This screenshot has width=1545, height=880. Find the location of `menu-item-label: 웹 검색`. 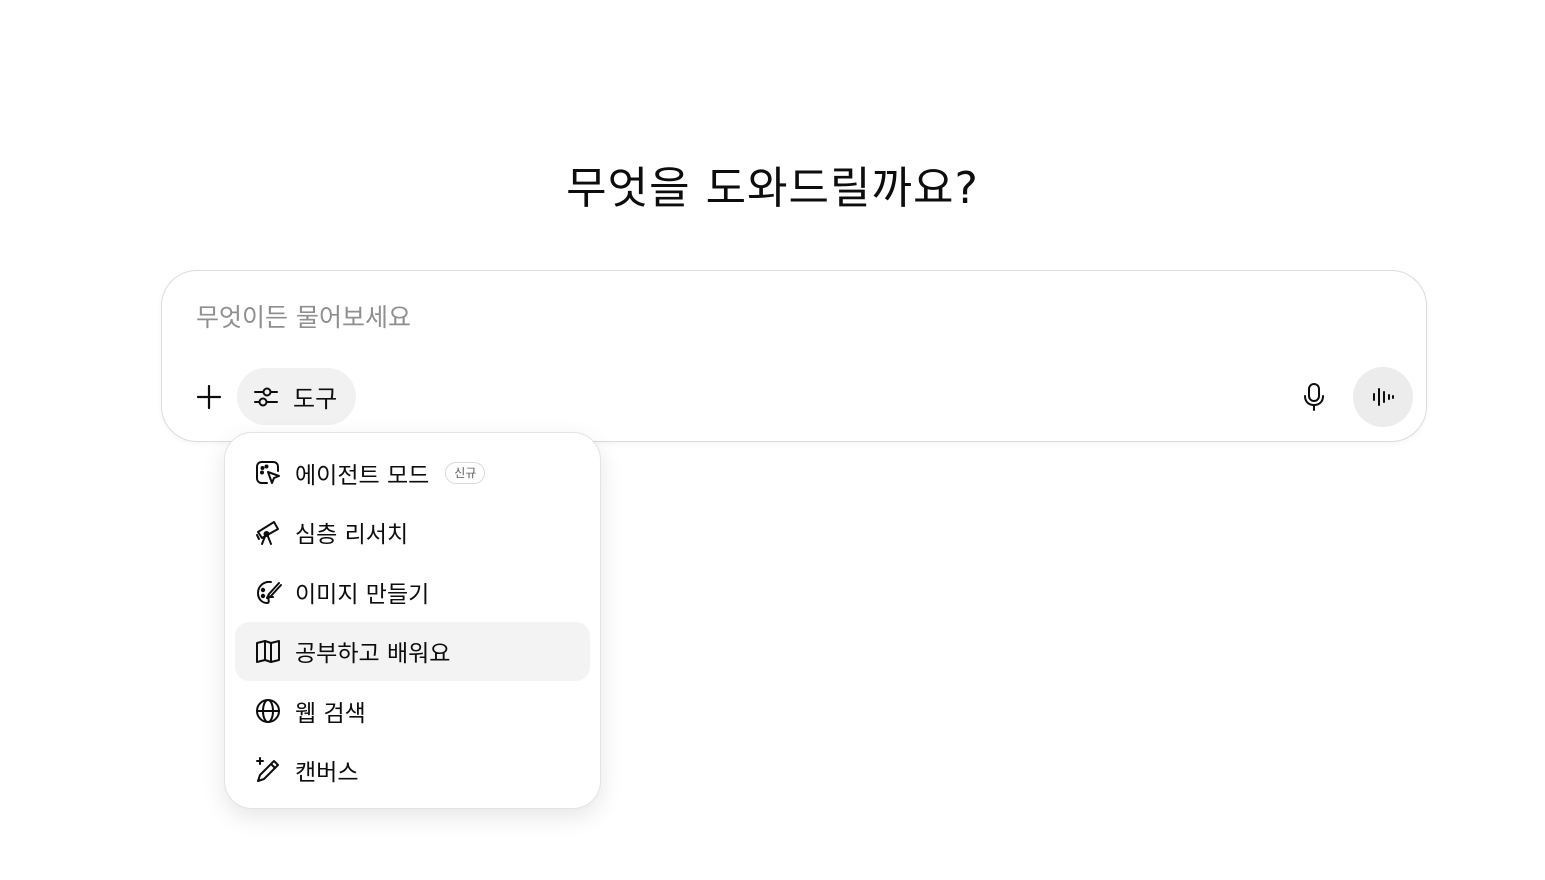

menu-item-label: 웹 검색 is located at coordinates (330, 713).